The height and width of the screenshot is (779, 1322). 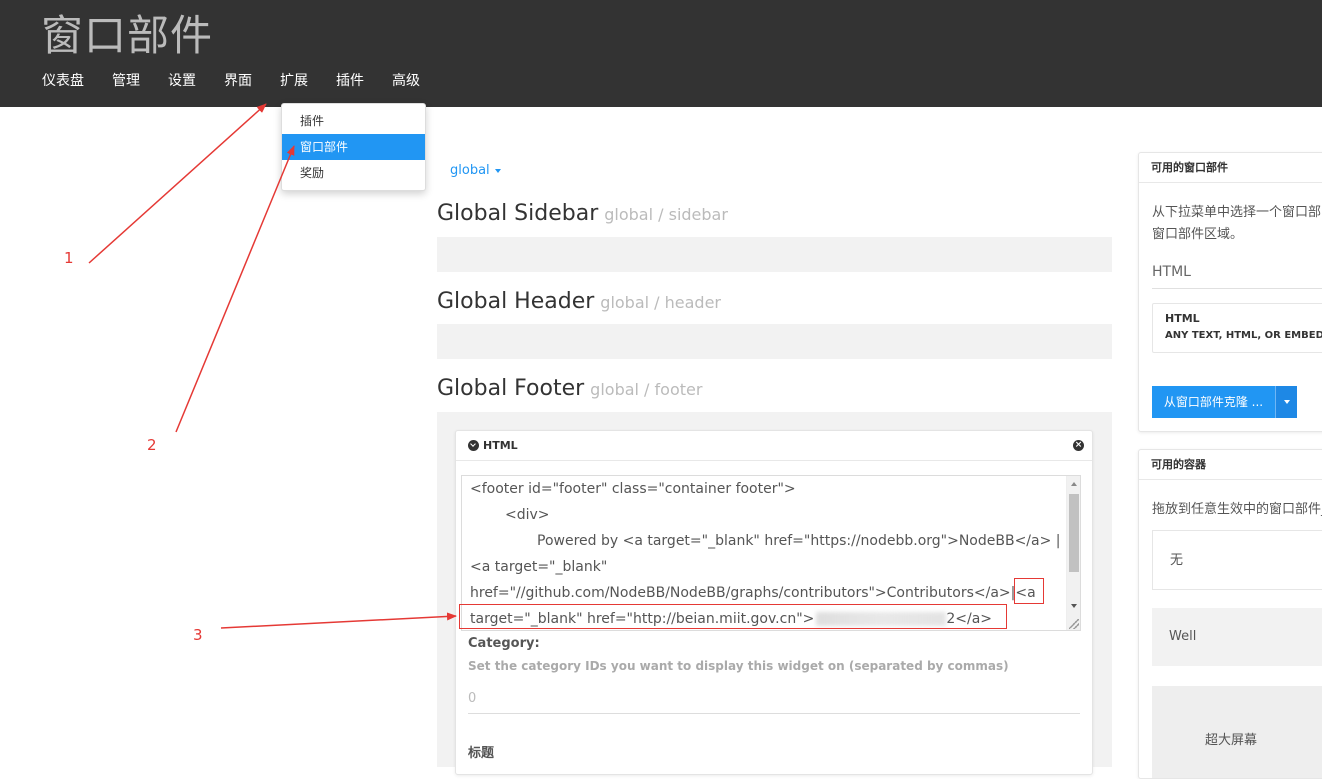 What do you see at coordinates (646, 389) in the screenshot?
I see `area-location: global / footer` at bounding box center [646, 389].